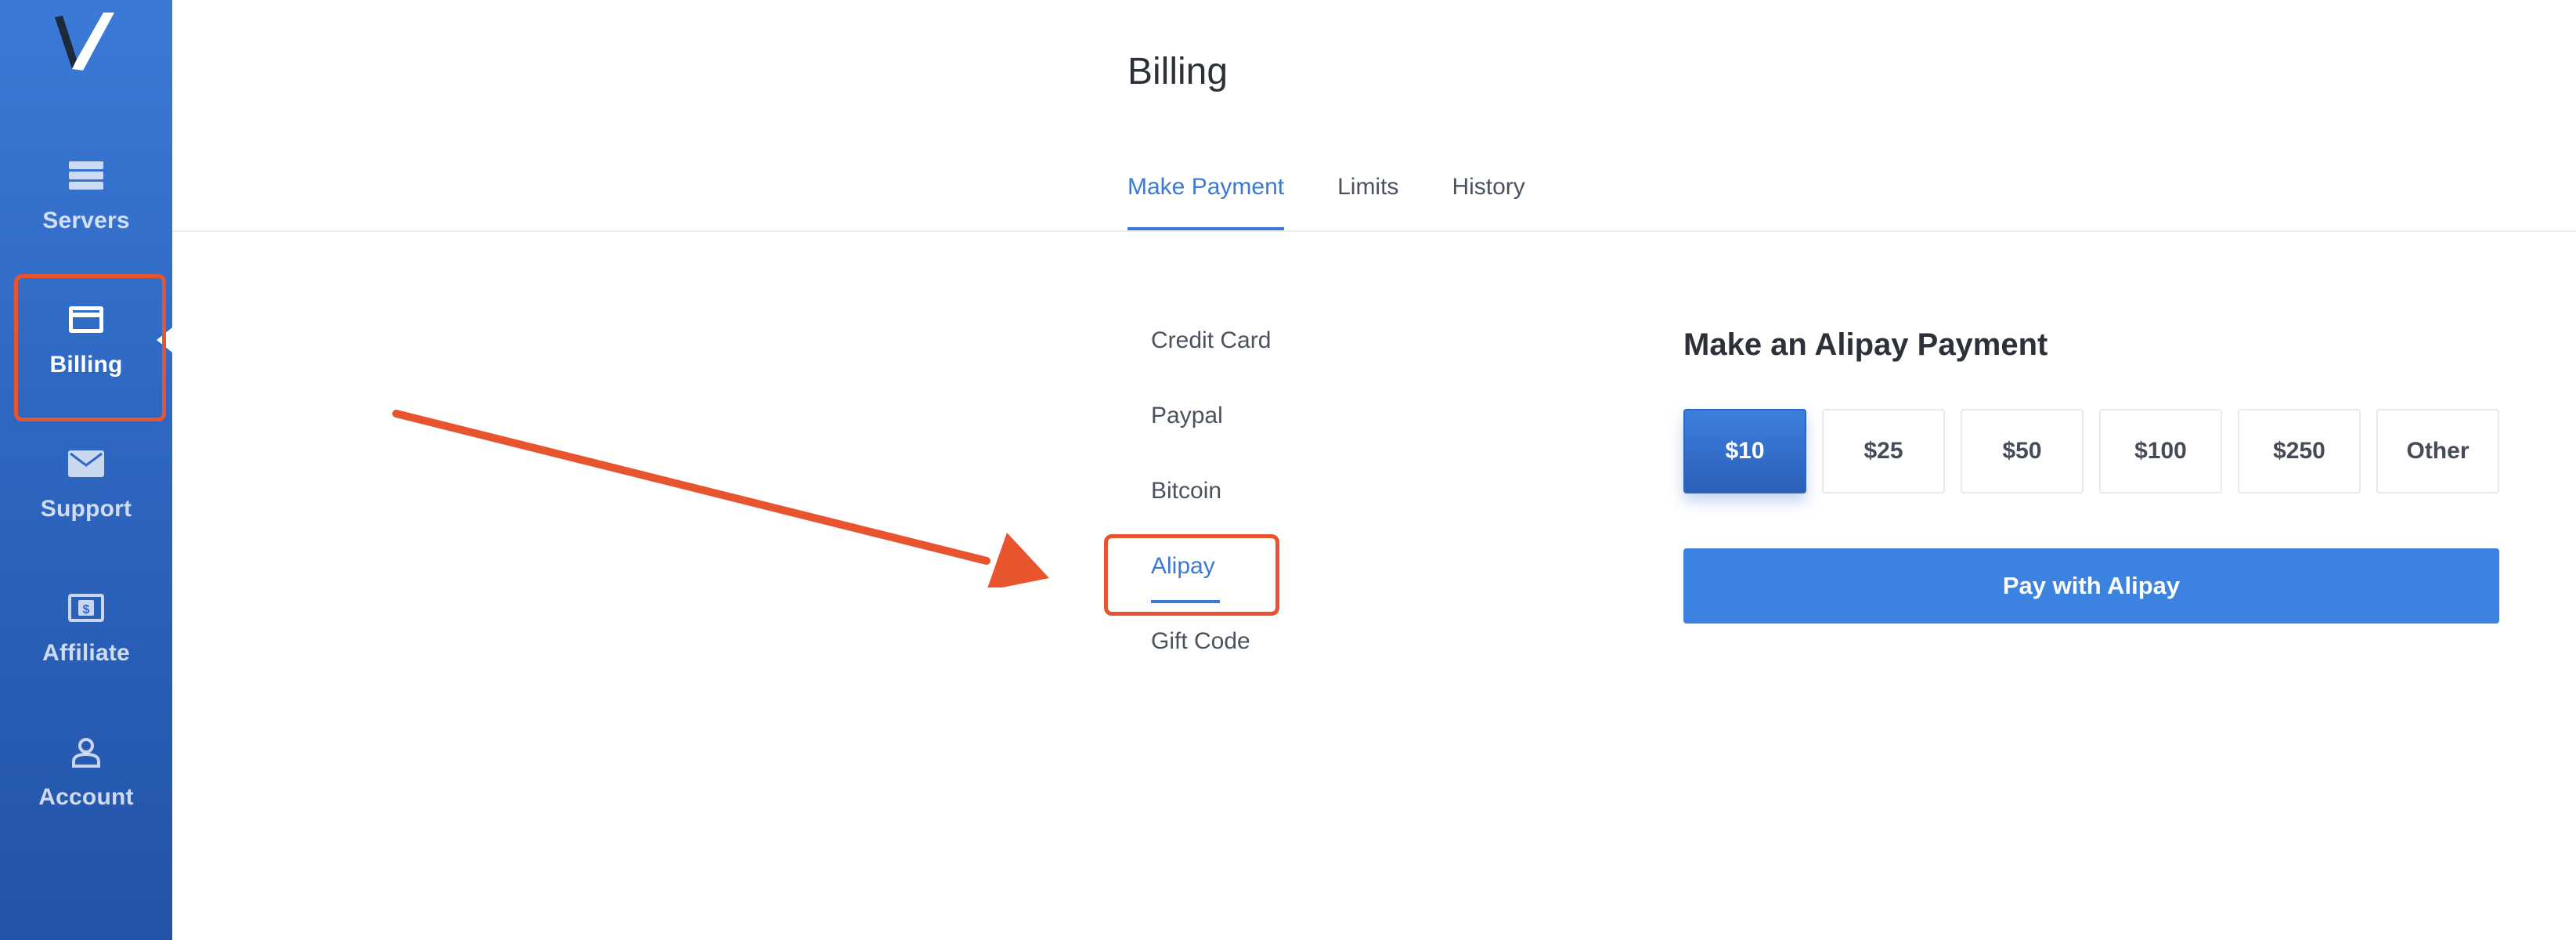  What do you see at coordinates (86, 653) in the screenshot?
I see `sidebar-item-label: Affiliate` at bounding box center [86, 653].